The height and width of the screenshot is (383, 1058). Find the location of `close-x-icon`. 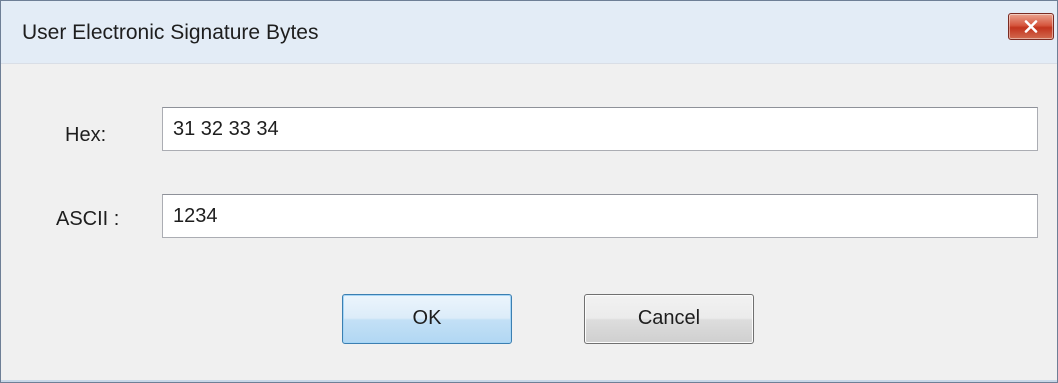

close-x-icon is located at coordinates (1031, 26).